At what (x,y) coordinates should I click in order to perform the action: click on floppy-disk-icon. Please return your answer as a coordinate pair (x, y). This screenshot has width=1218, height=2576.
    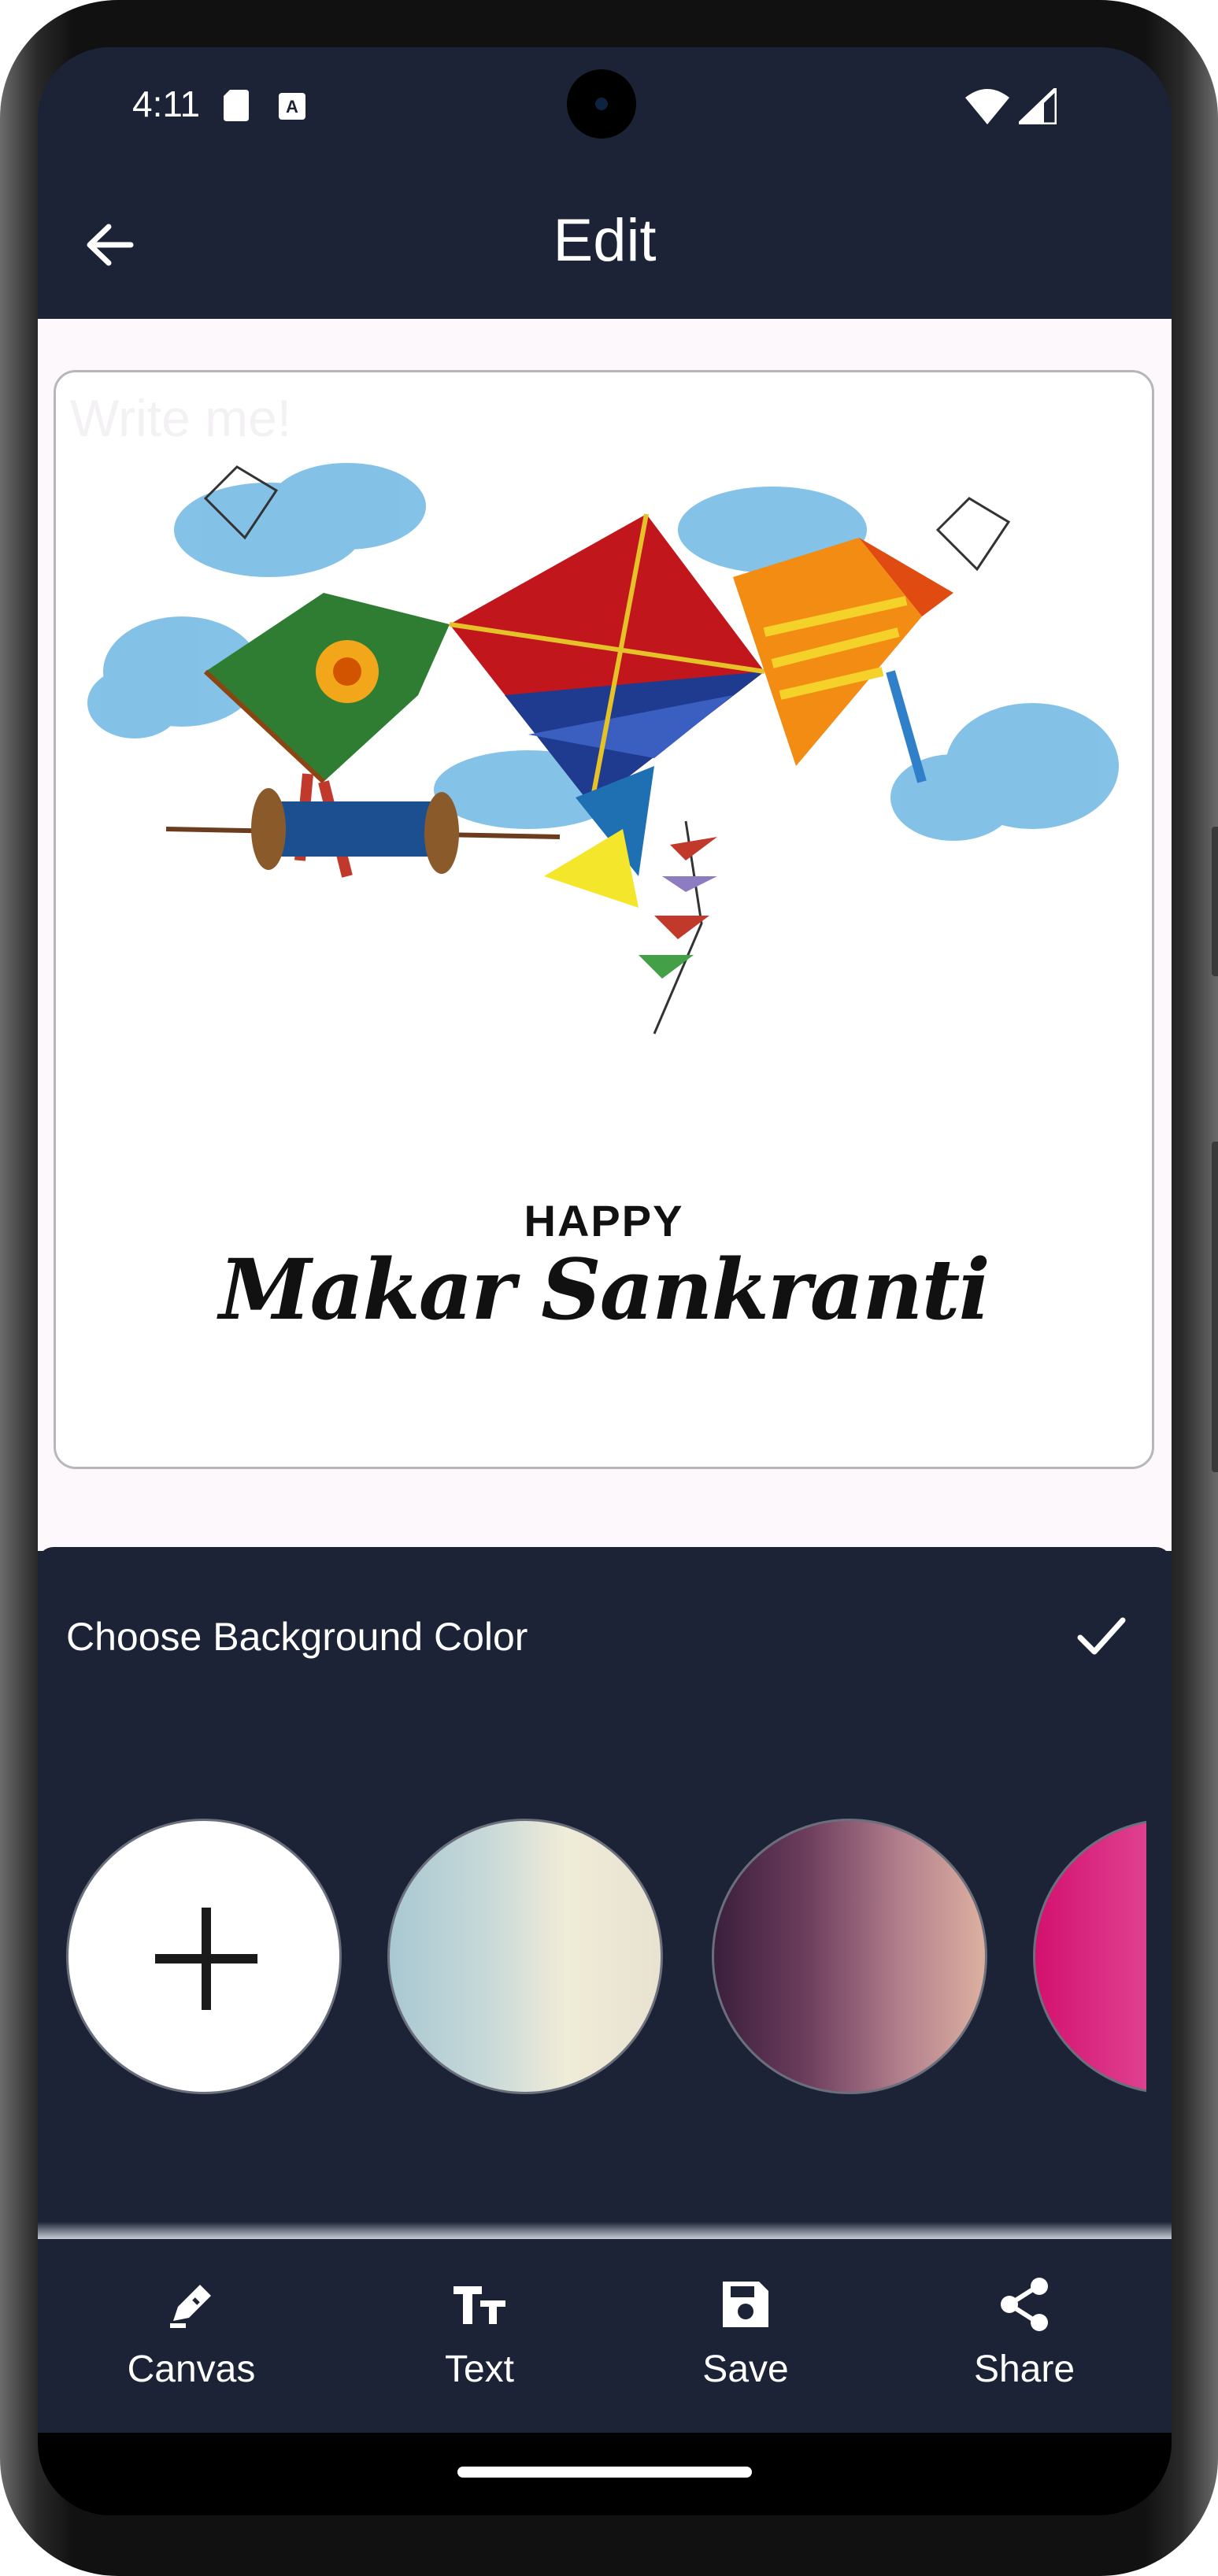
    Looking at the image, I should click on (745, 2304).